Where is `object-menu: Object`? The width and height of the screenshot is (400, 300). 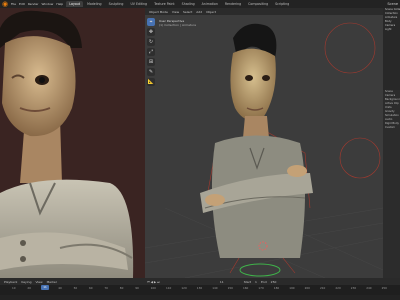 object-menu: Object is located at coordinates (211, 12).